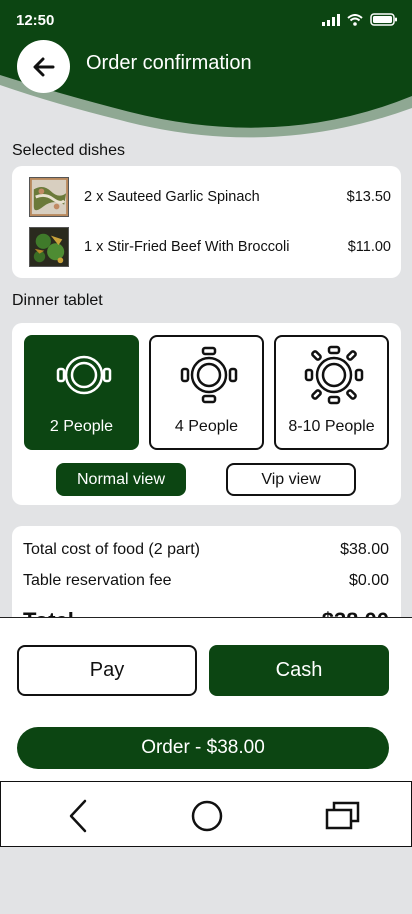 The height and width of the screenshot is (914, 412). I want to click on summary-row: Total cost of food (2 part) $38.00, so click(206, 550).